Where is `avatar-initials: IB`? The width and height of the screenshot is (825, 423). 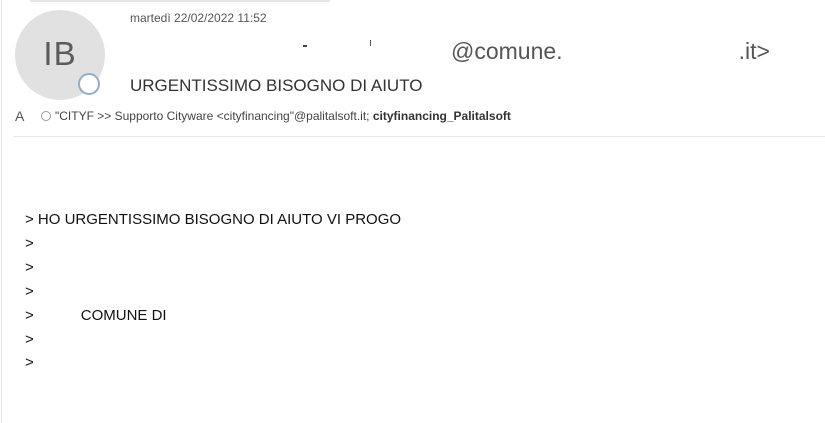
avatar-initials: IB is located at coordinates (60, 53).